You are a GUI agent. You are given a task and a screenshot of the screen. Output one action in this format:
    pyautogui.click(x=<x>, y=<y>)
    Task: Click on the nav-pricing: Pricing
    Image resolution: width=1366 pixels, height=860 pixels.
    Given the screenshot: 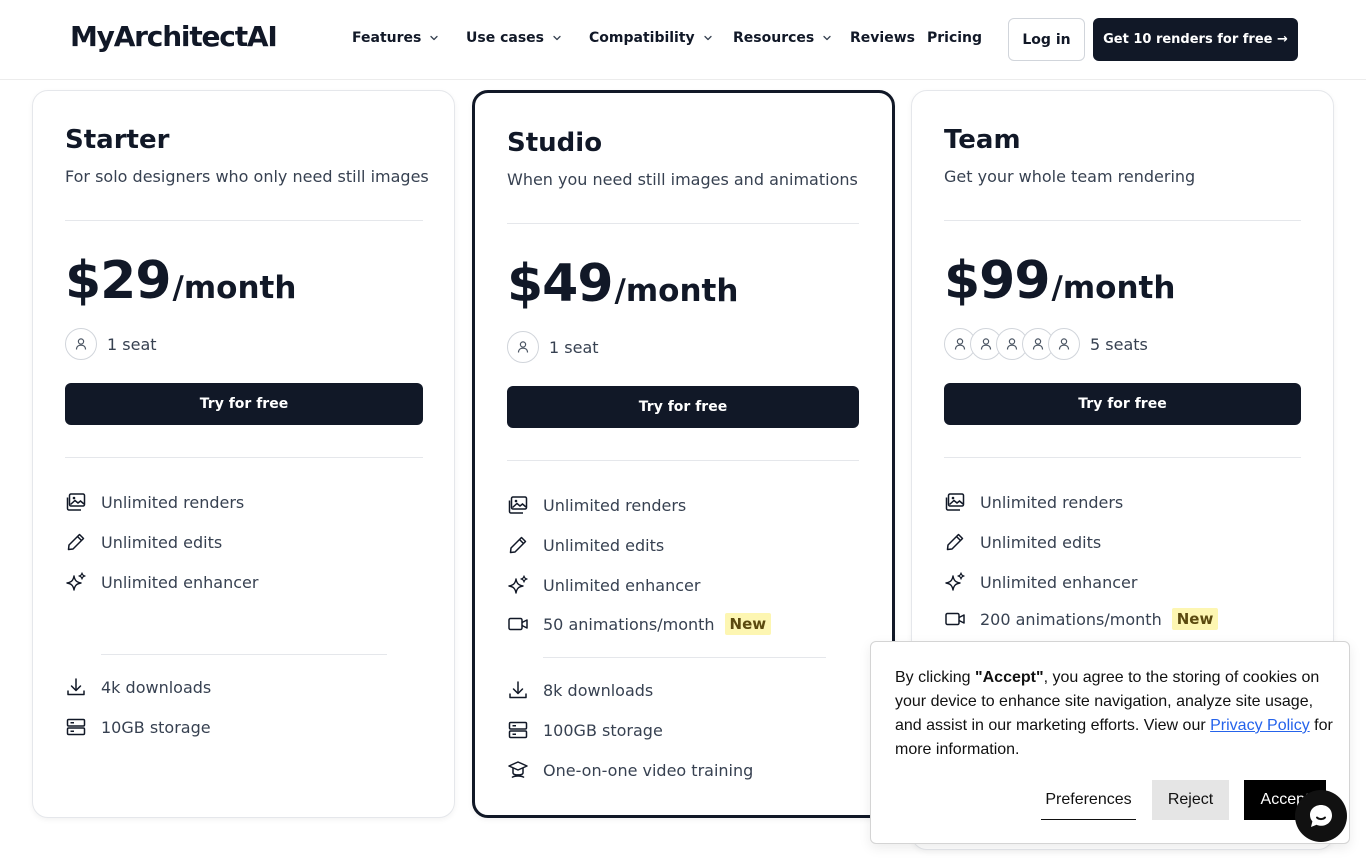 What is the action you would take?
    pyautogui.click(x=954, y=38)
    